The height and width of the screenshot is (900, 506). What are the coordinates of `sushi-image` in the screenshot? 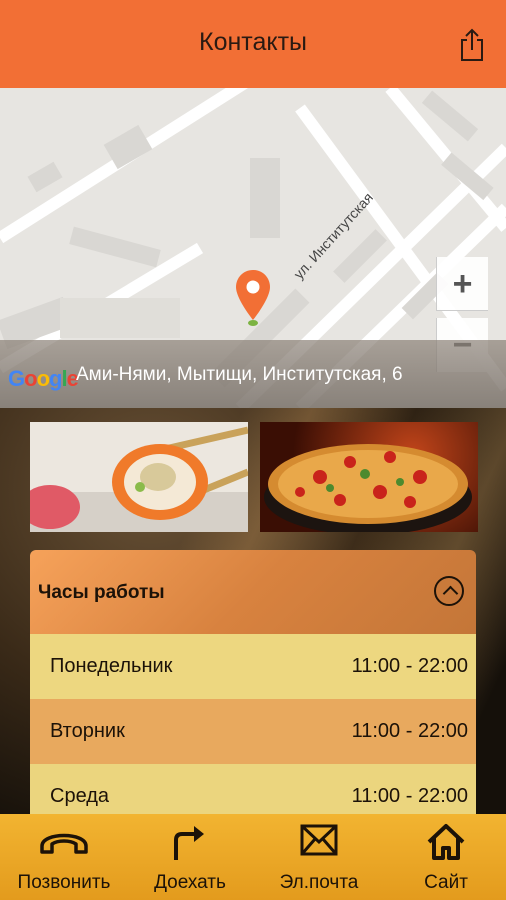 It's located at (139, 477).